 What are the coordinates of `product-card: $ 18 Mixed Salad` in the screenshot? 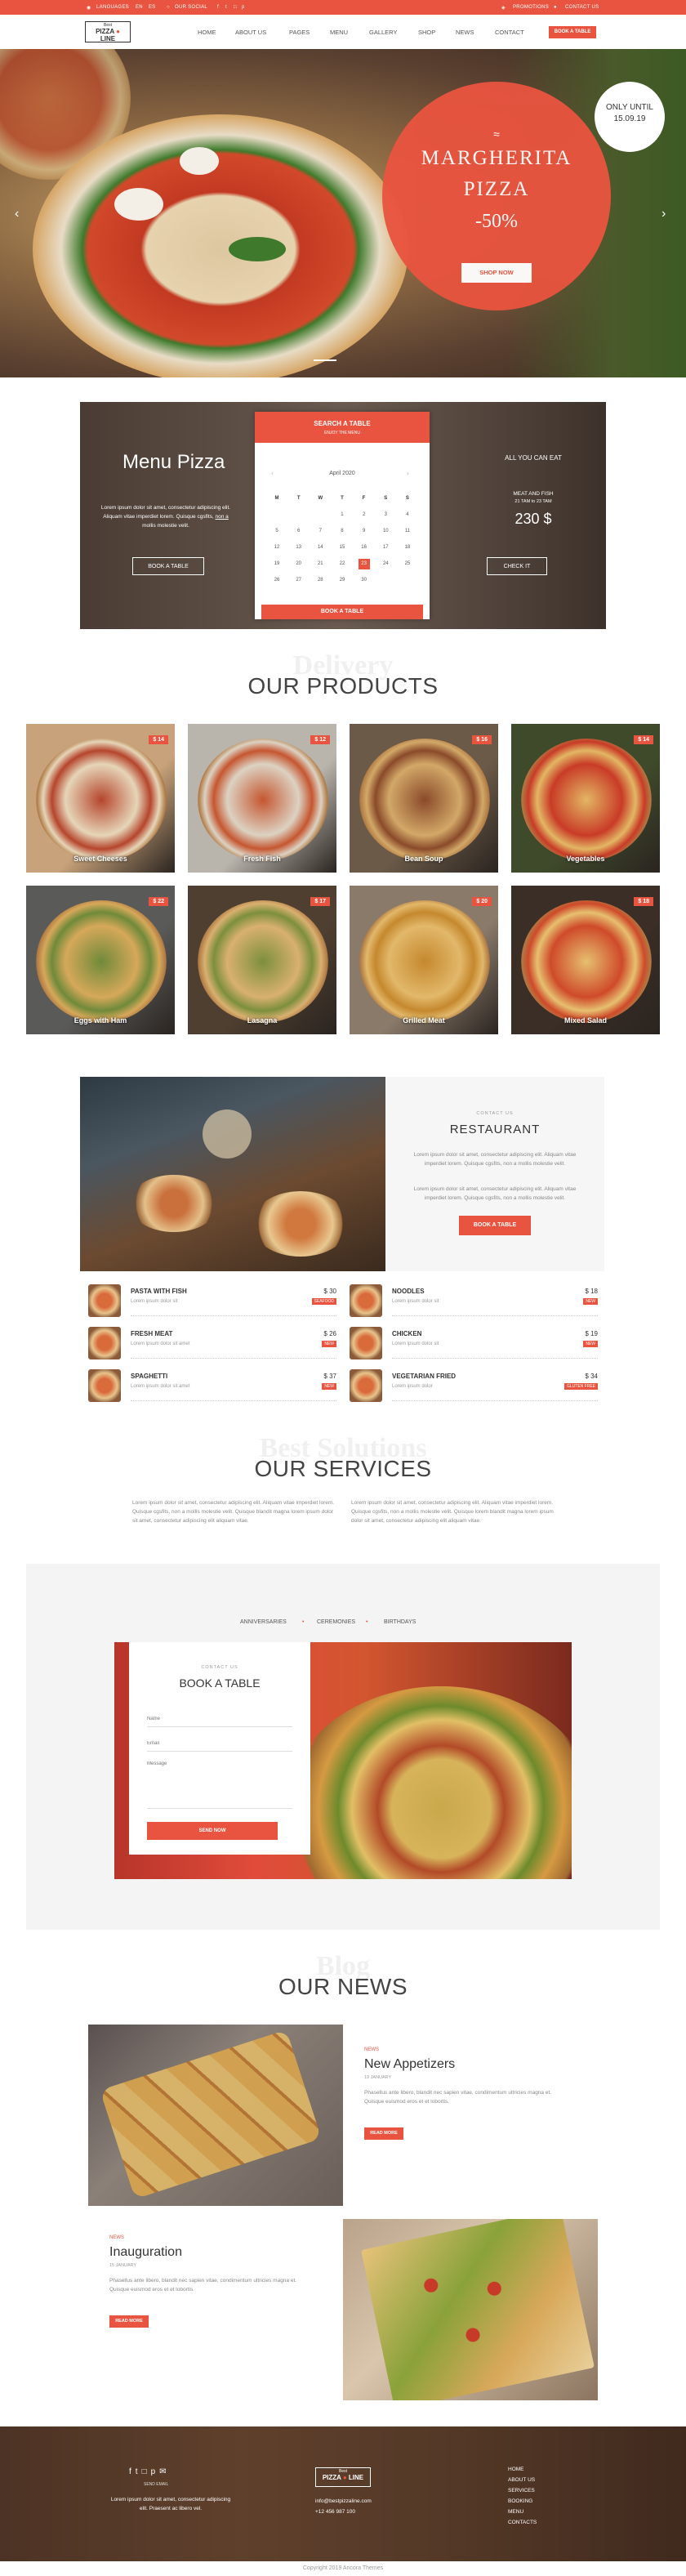 It's located at (585, 960).